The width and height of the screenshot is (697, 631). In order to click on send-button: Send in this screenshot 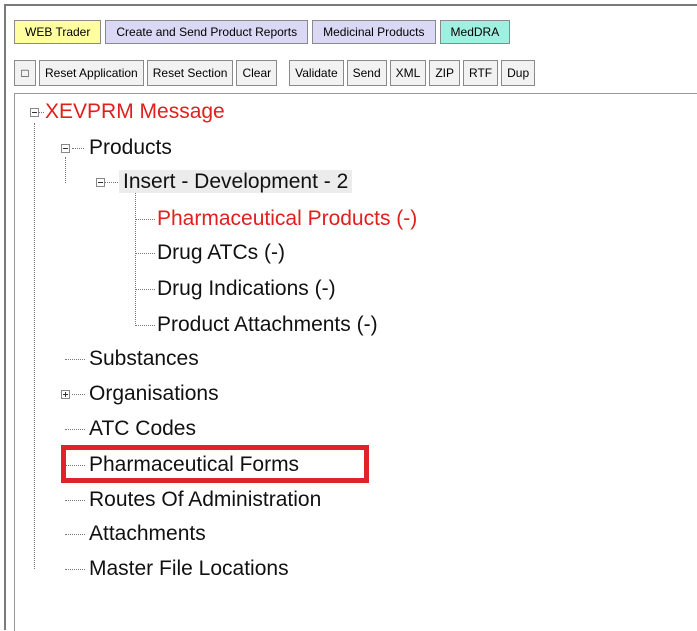, I will do `click(366, 73)`.